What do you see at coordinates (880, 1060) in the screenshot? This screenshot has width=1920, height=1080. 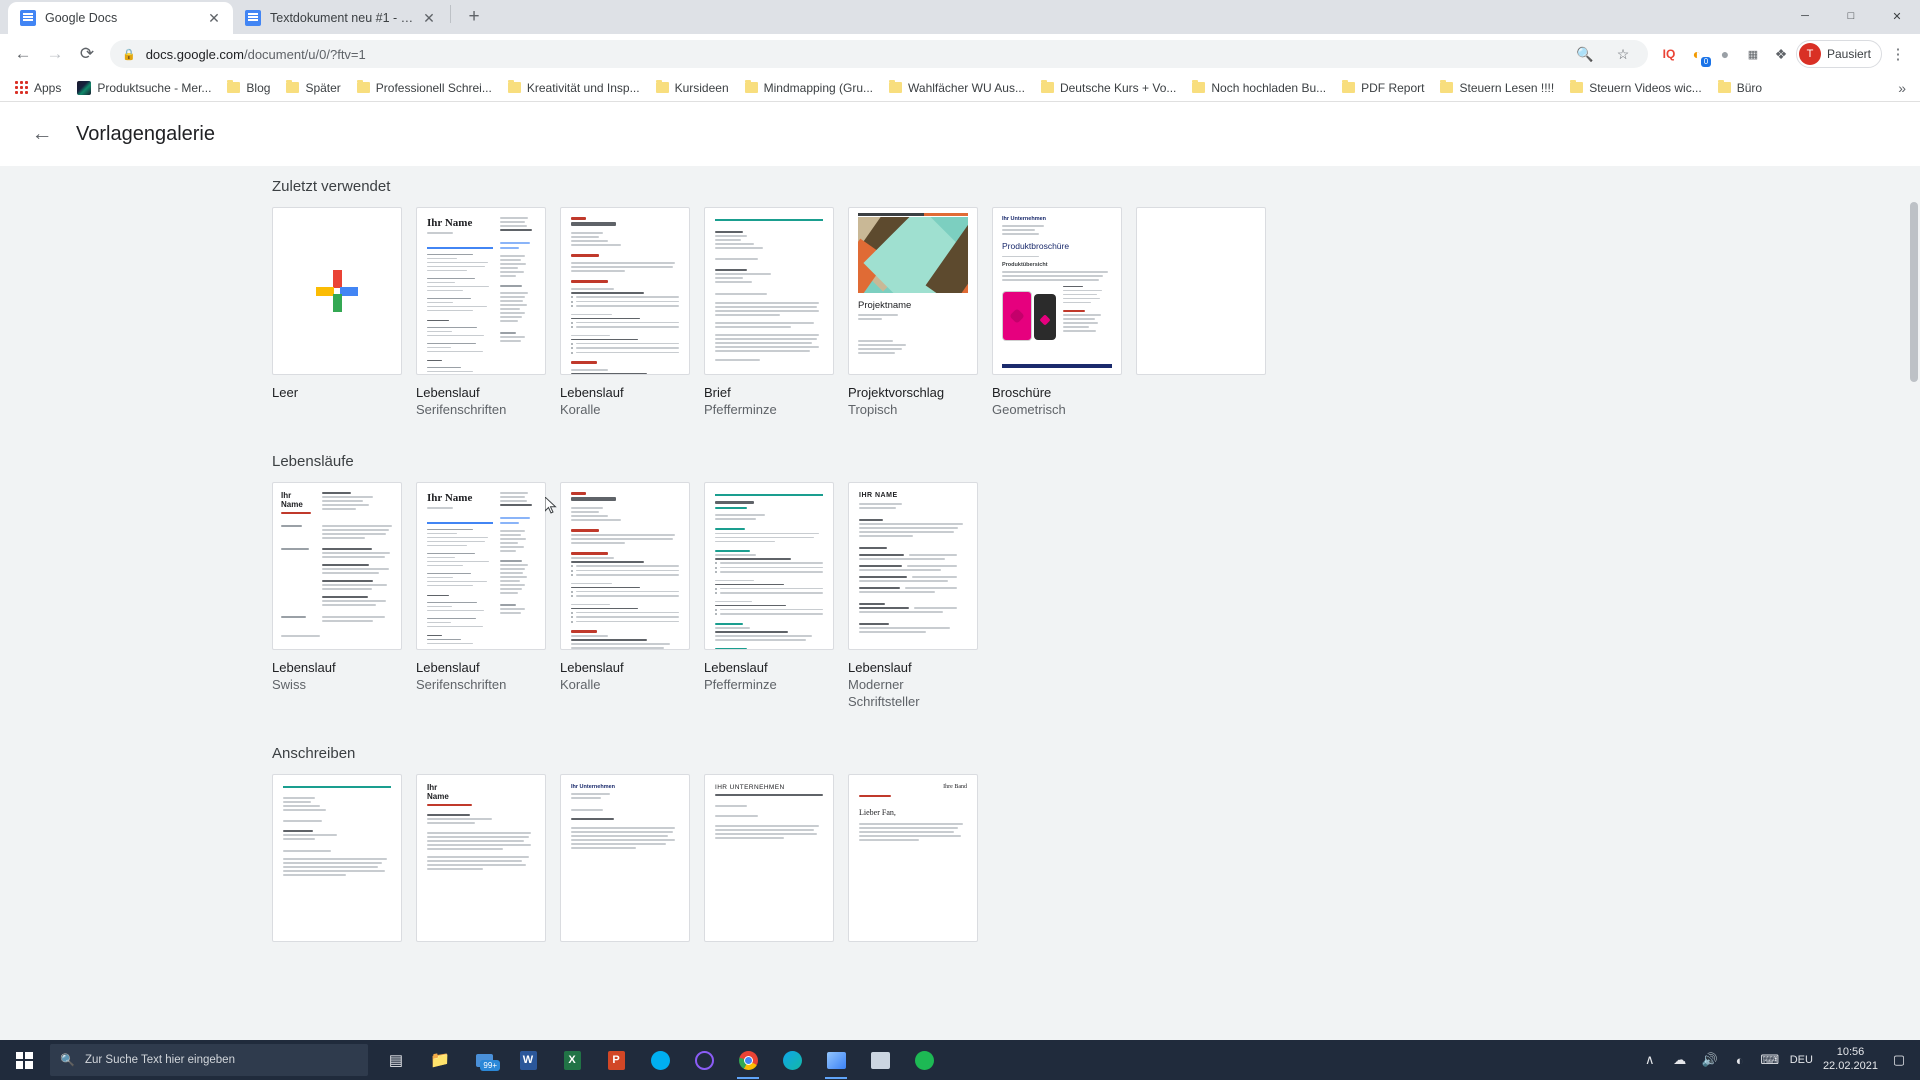 I see `gallery-icon` at bounding box center [880, 1060].